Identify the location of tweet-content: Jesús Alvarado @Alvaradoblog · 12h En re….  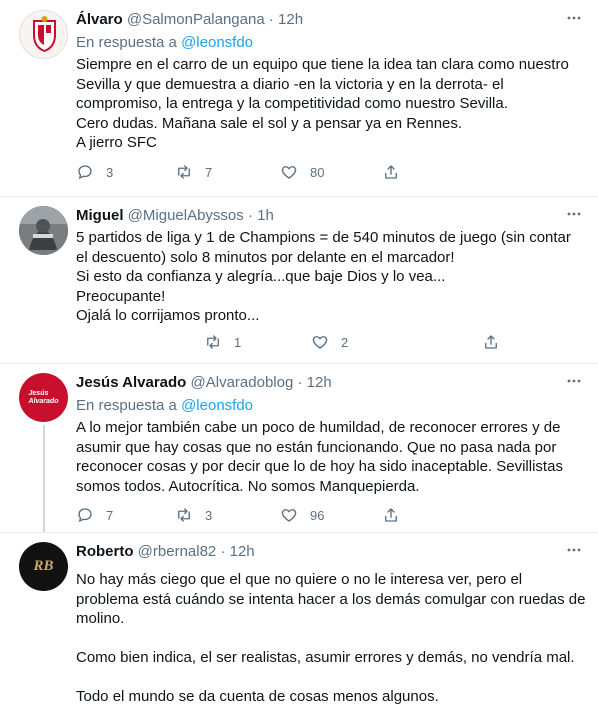
(331, 434).